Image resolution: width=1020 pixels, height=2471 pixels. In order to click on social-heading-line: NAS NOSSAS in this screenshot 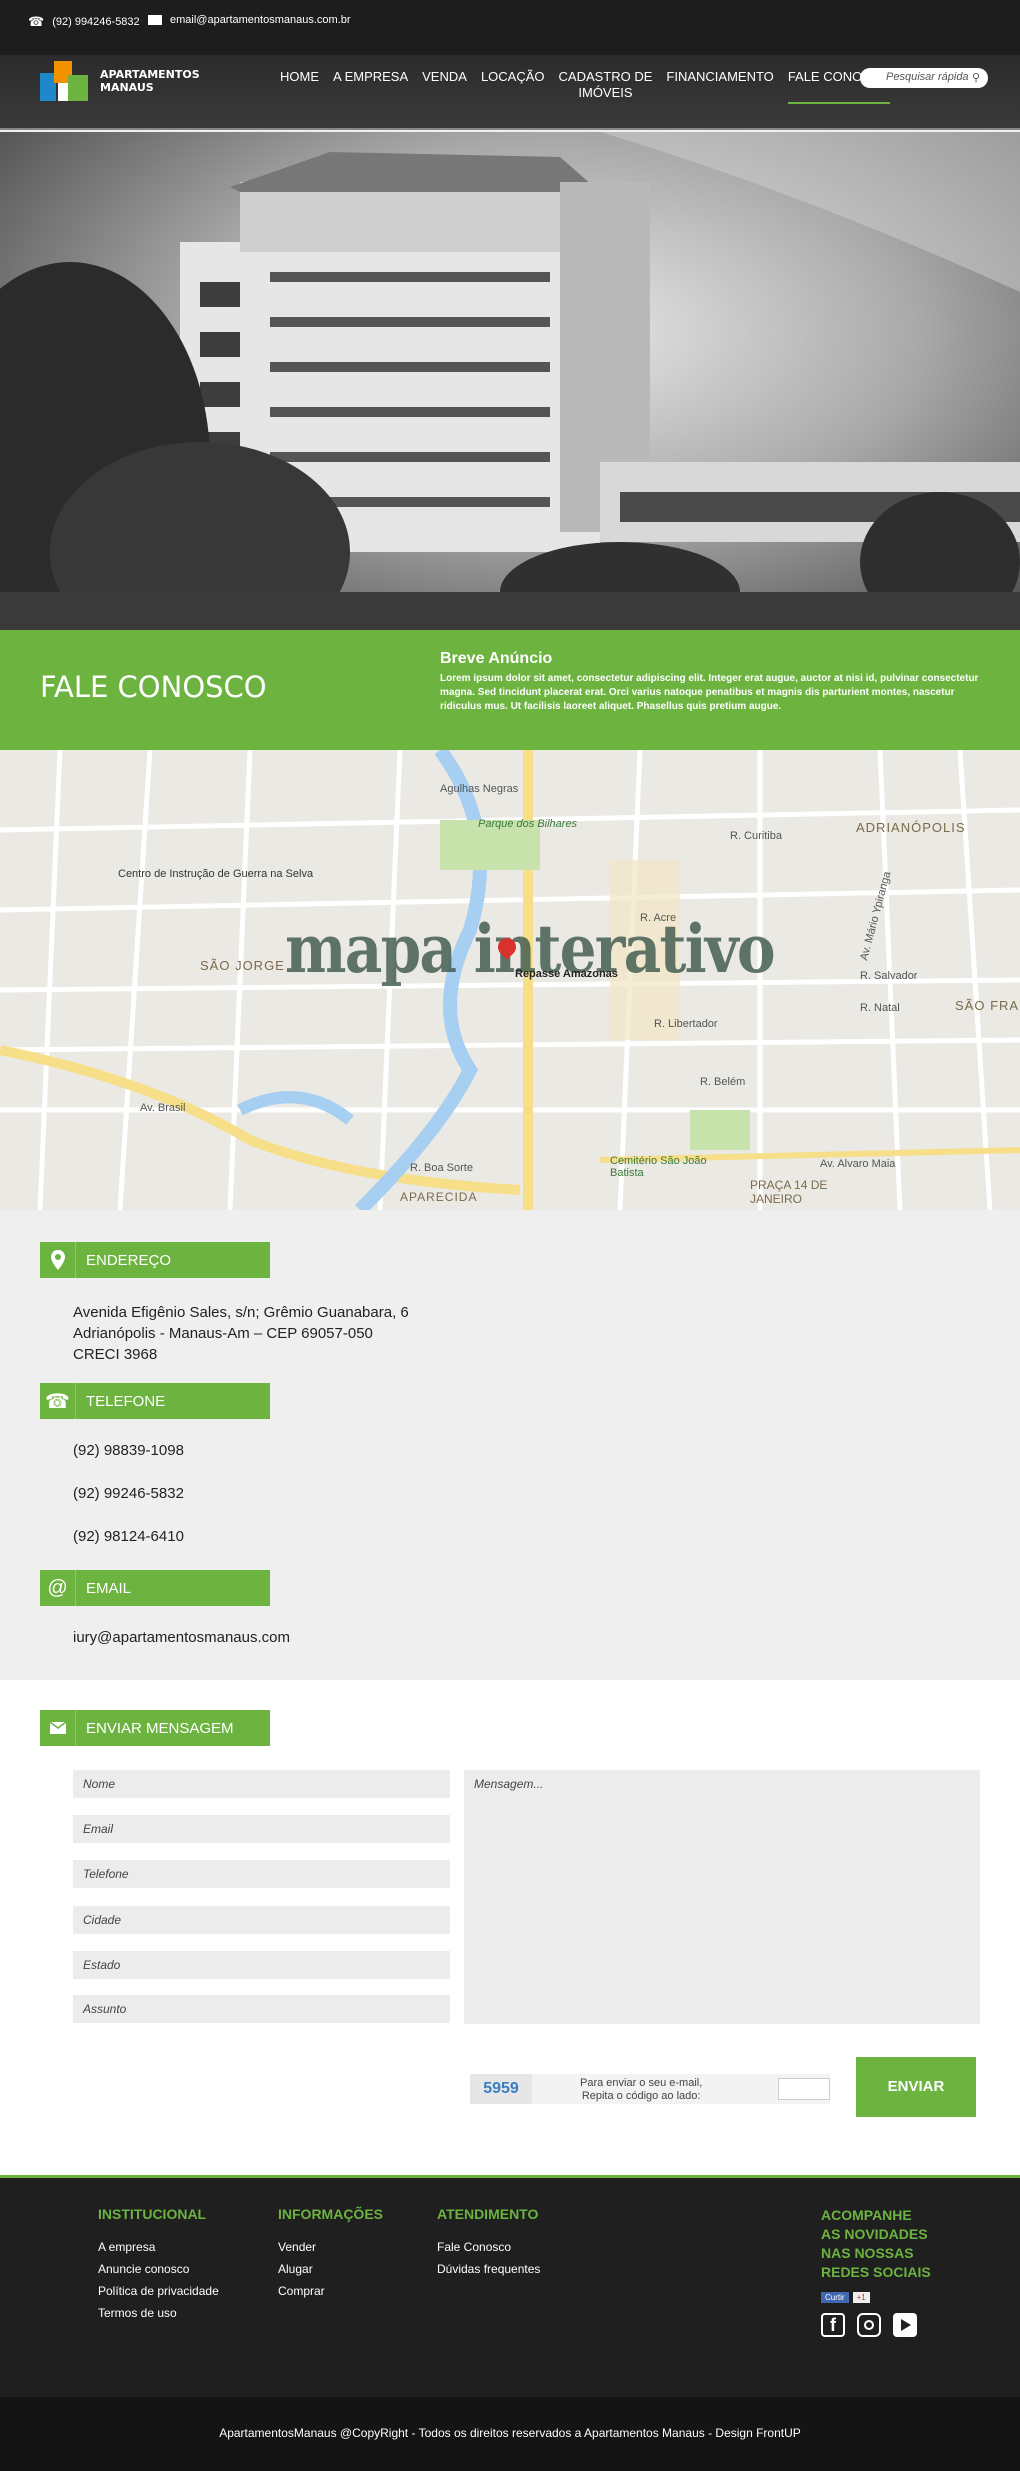, I will do `click(867, 2253)`.